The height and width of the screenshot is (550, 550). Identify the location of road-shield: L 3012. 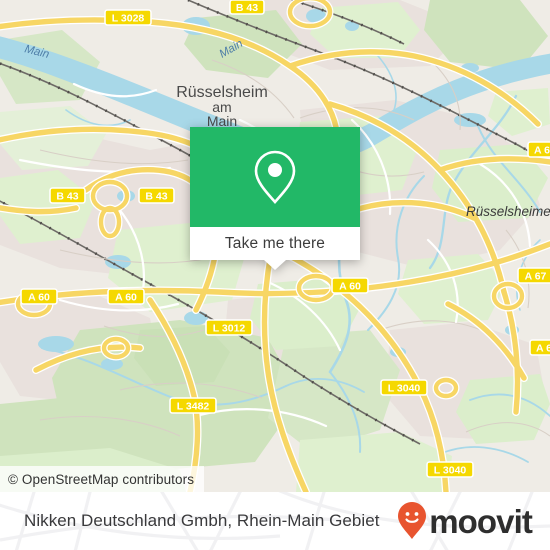
(229, 327).